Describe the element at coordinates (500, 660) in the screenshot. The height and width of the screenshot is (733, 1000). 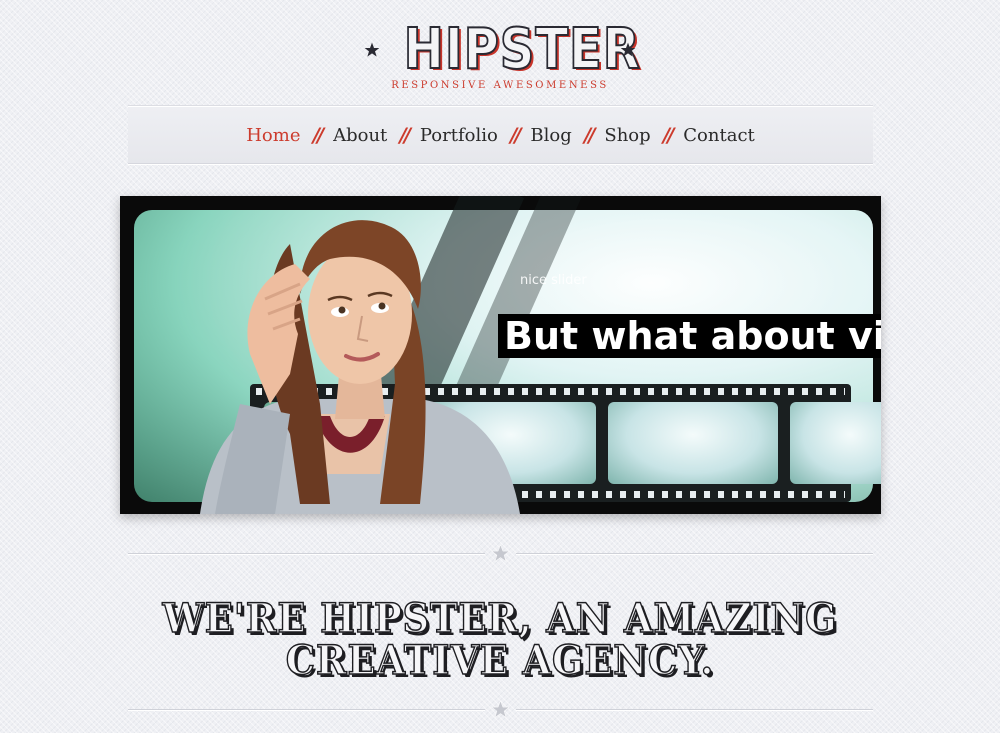
I see `heading-line: CREATIVE AGENCY.` at that location.